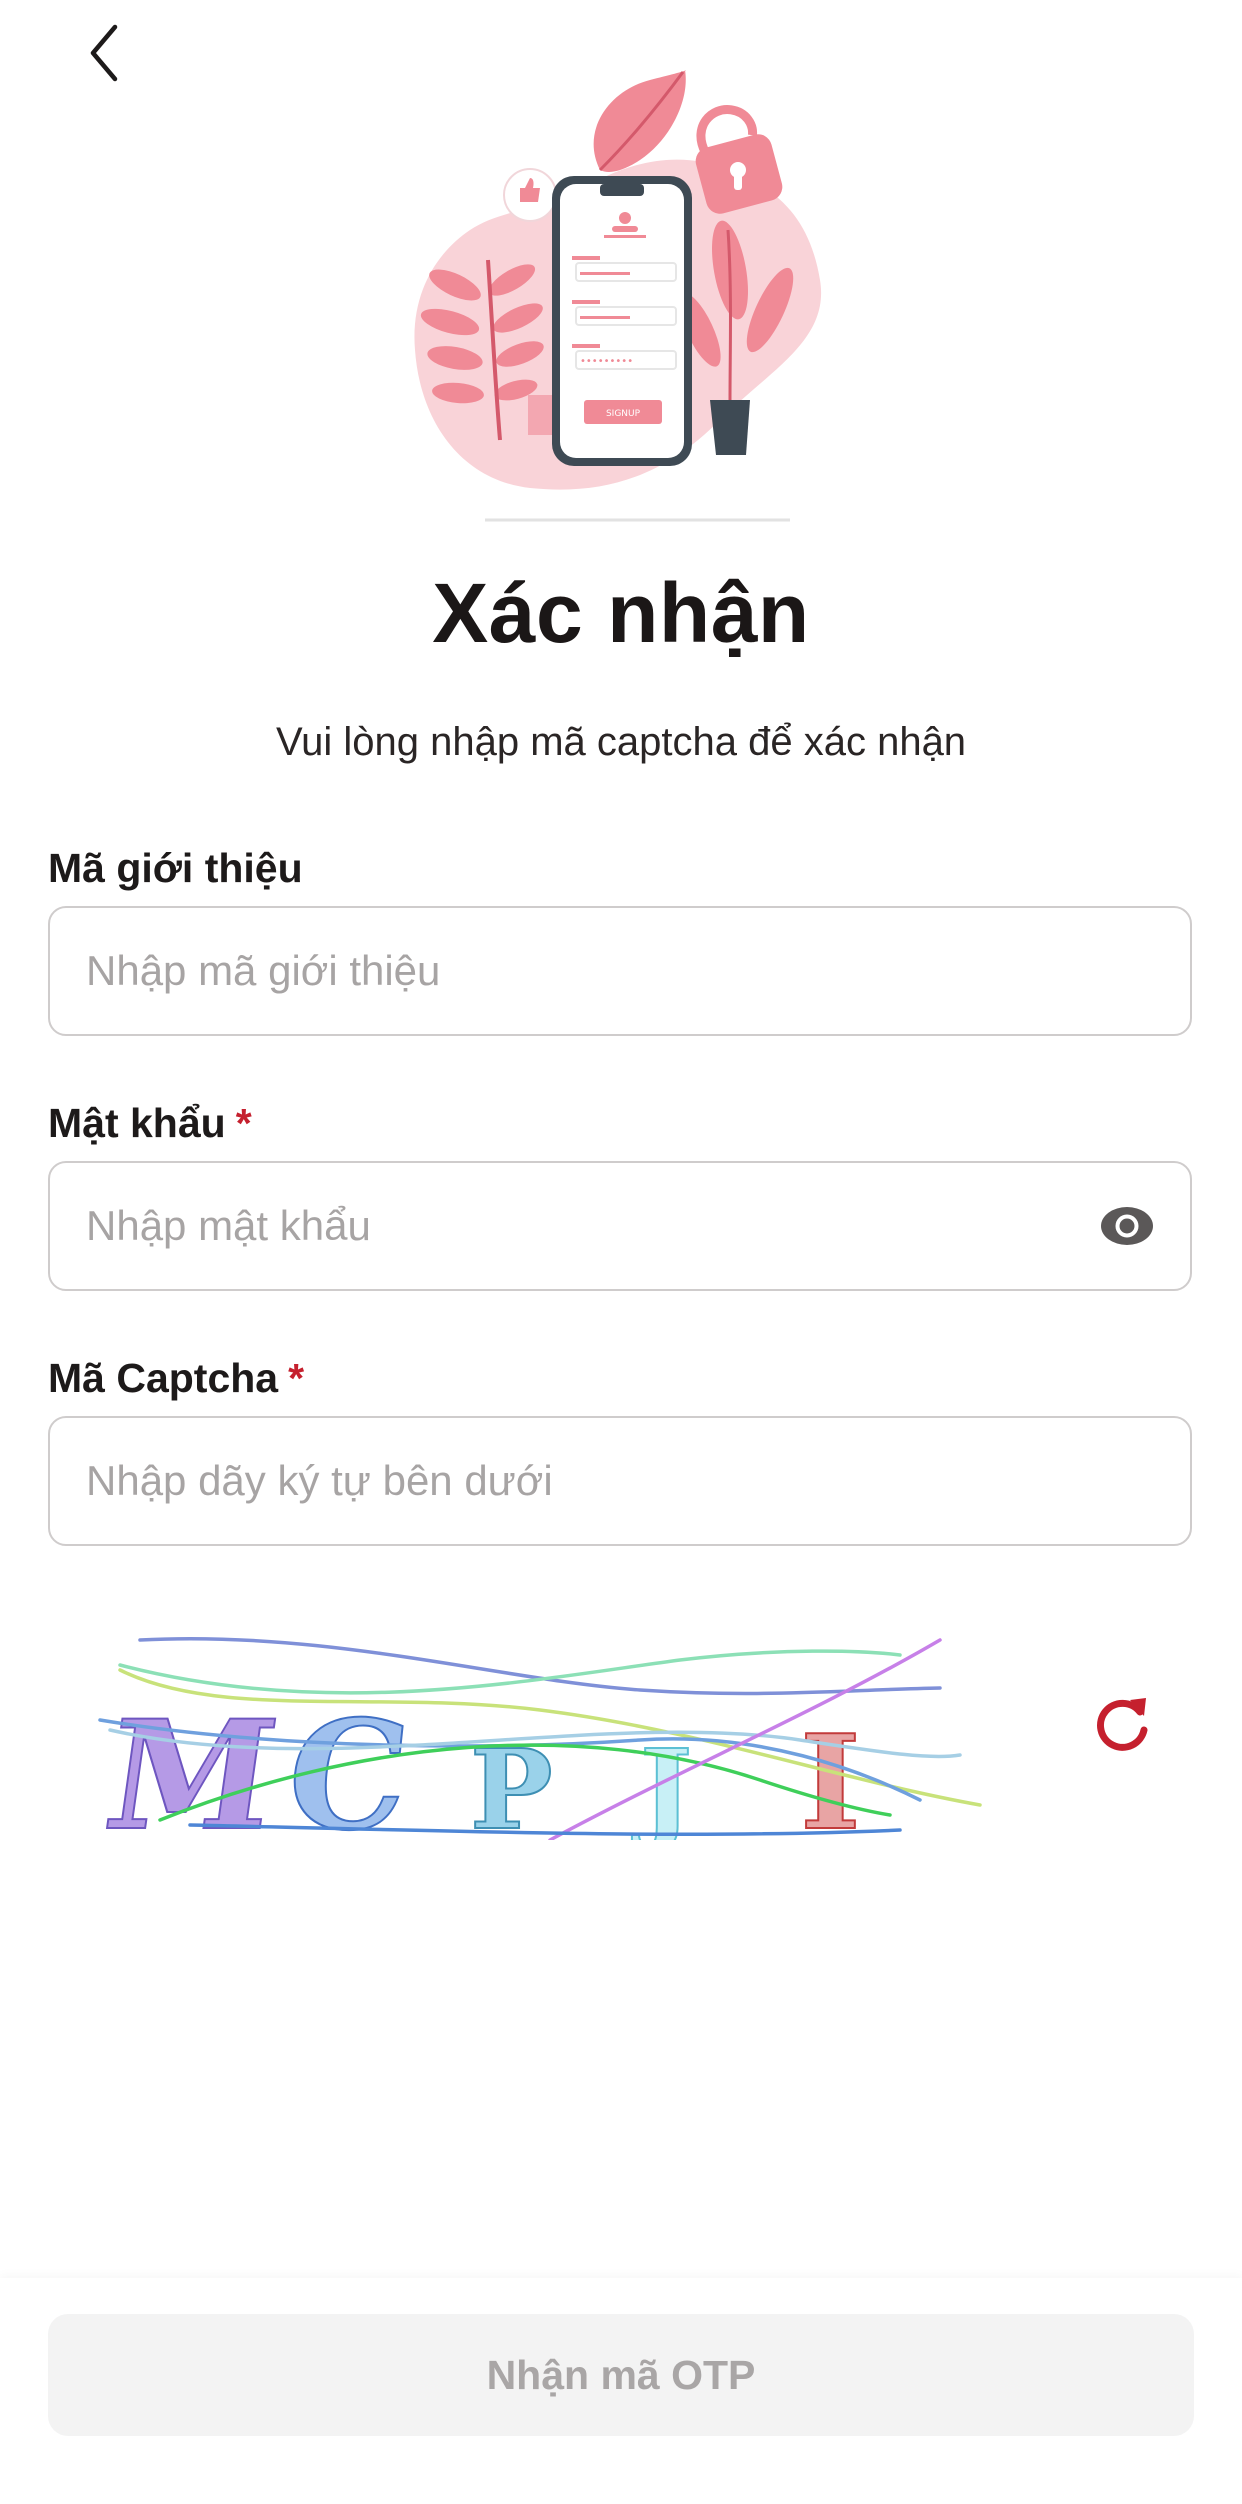 The height and width of the screenshot is (2504, 1242). What do you see at coordinates (623, 414) in the screenshot?
I see `svg-text: SIGNUP` at bounding box center [623, 414].